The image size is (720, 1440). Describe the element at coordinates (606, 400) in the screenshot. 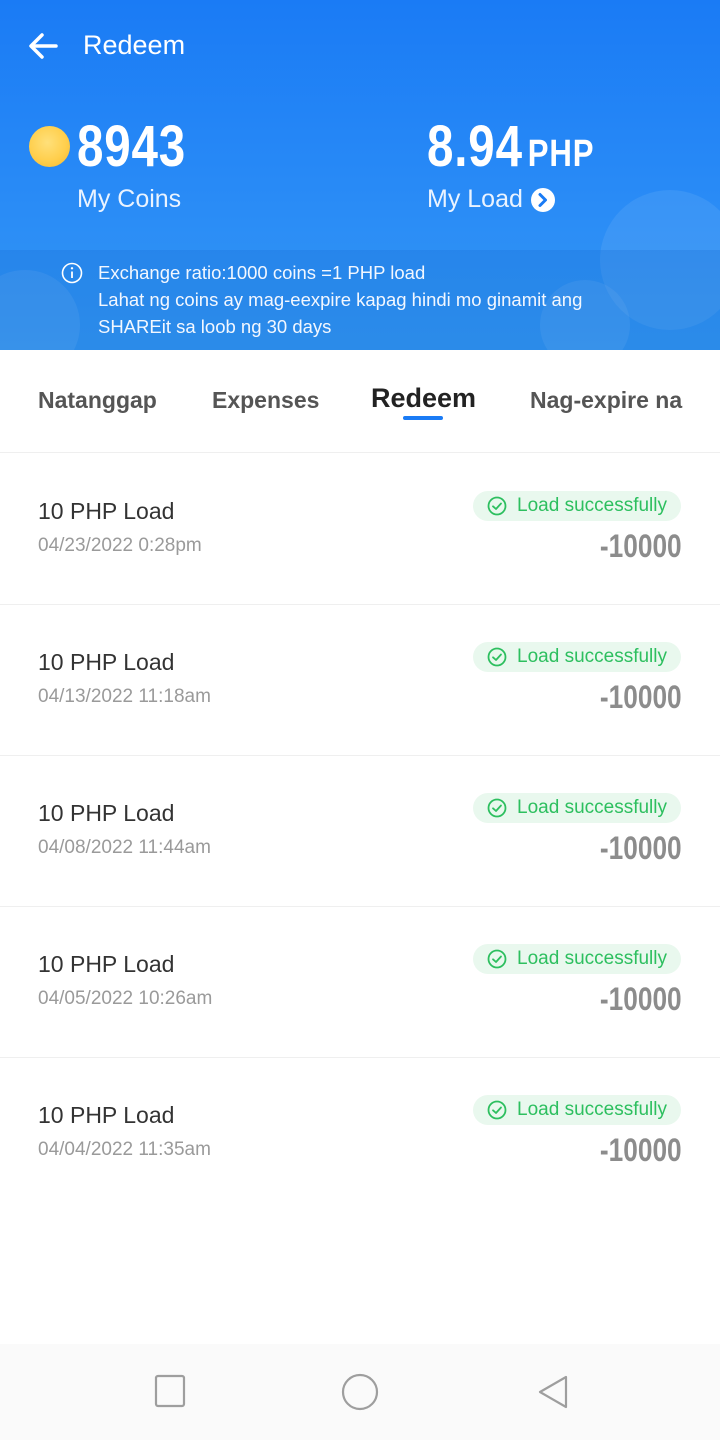

I see `tab-nag-expire-na: Nag-expire na` at that location.